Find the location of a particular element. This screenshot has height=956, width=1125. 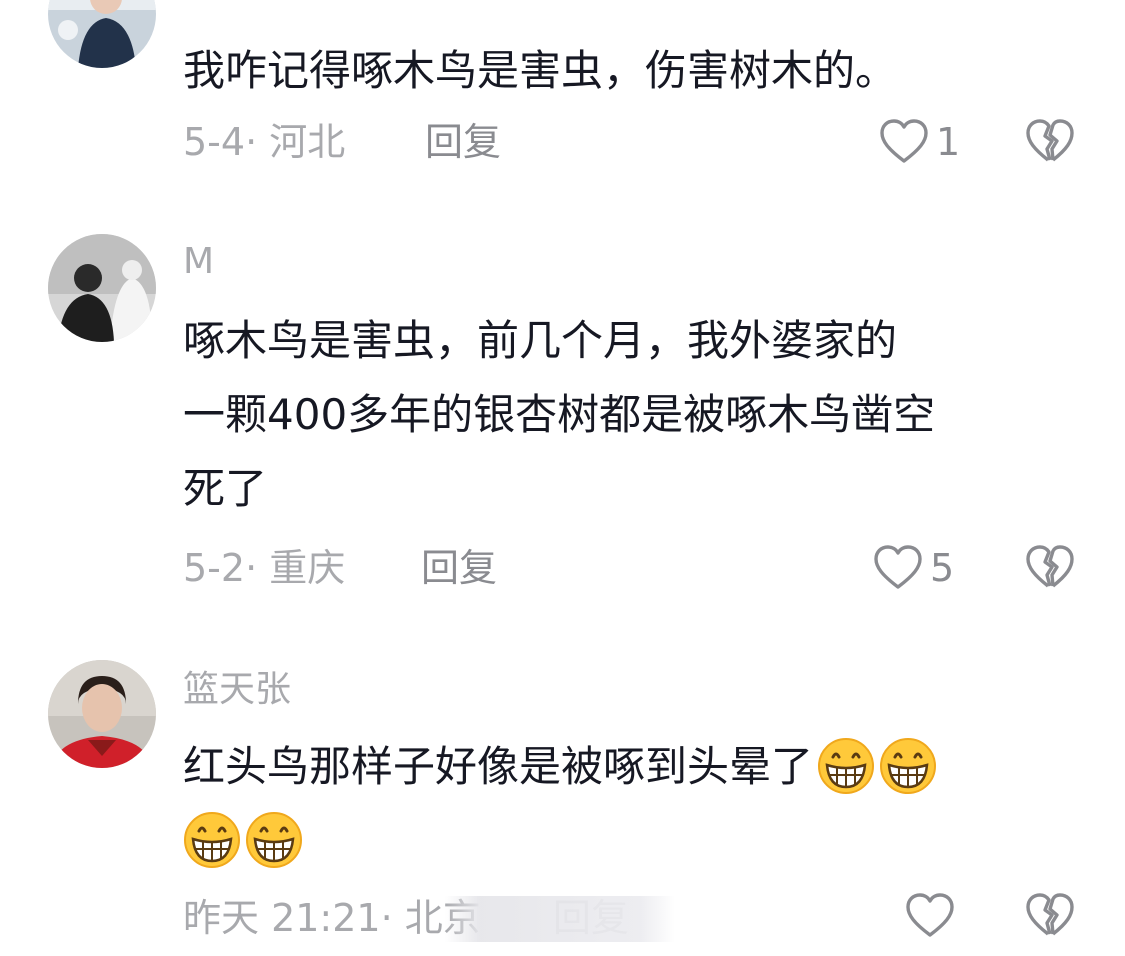

comment-meta: 5-2· 重庆 回复 is located at coordinates (340, 568).